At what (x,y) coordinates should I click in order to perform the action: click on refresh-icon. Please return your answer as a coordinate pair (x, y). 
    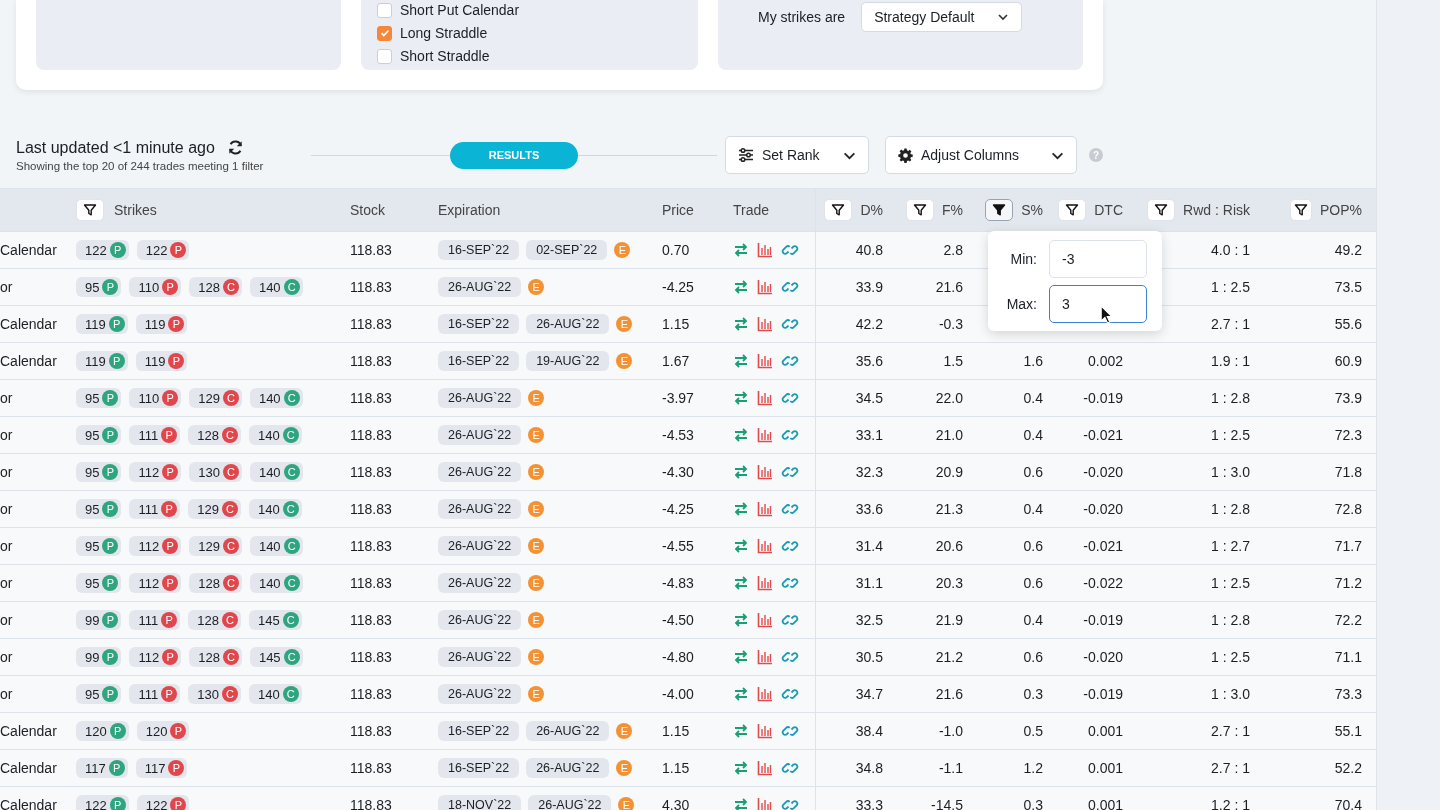
    Looking at the image, I should click on (235, 147).